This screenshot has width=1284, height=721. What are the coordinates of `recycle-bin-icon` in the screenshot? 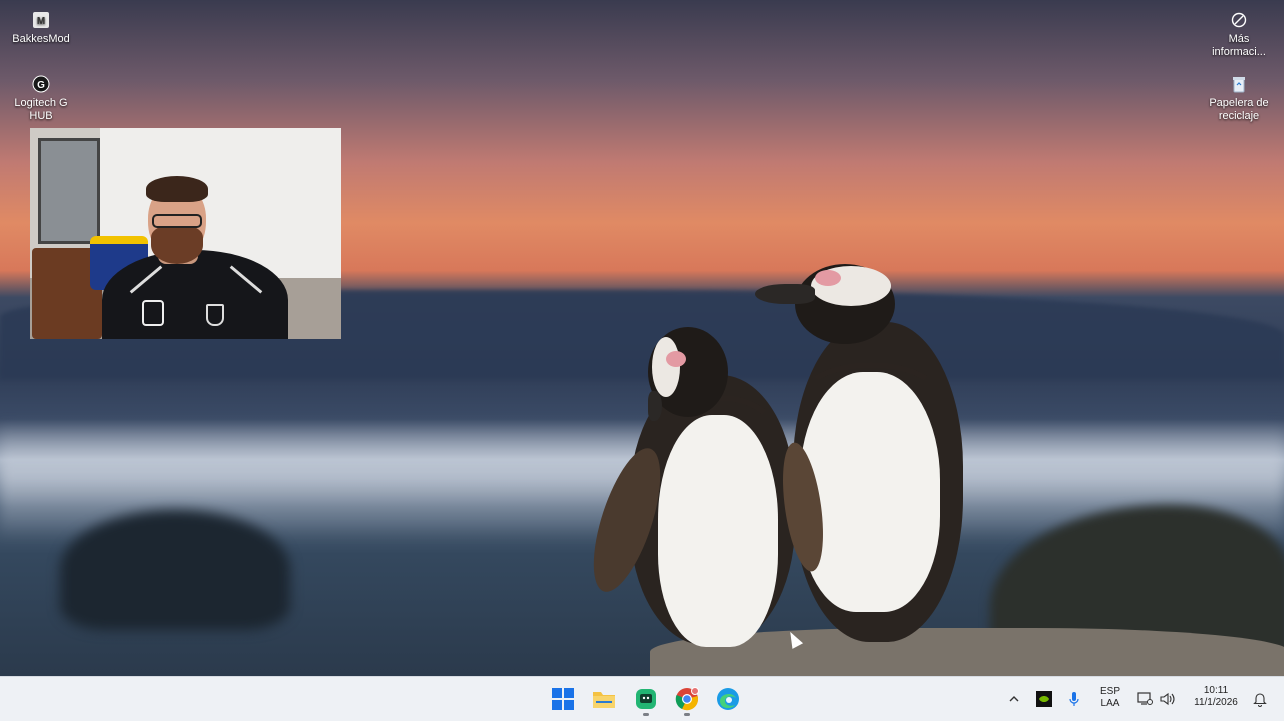 It's located at (1239, 84).